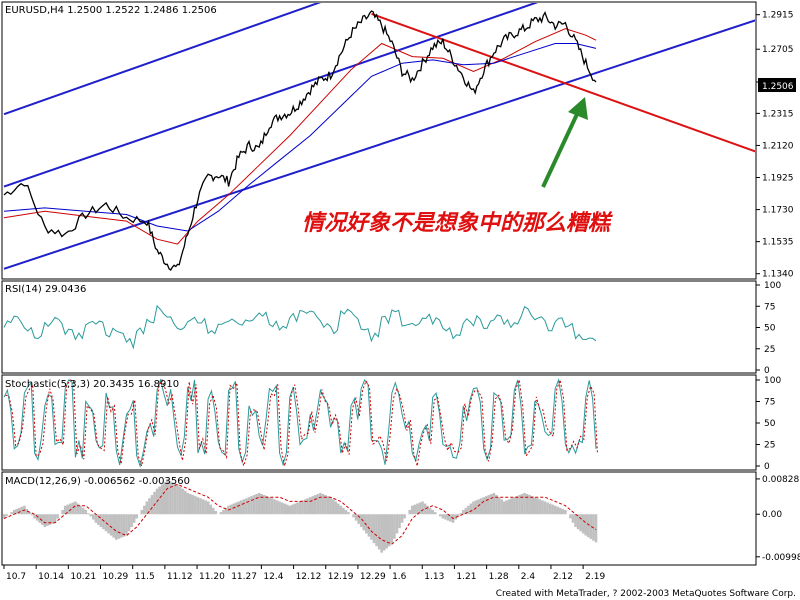 This screenshot has width=800, height=600. I want to click on x-tick-label: 11.12, so click(180, 577).